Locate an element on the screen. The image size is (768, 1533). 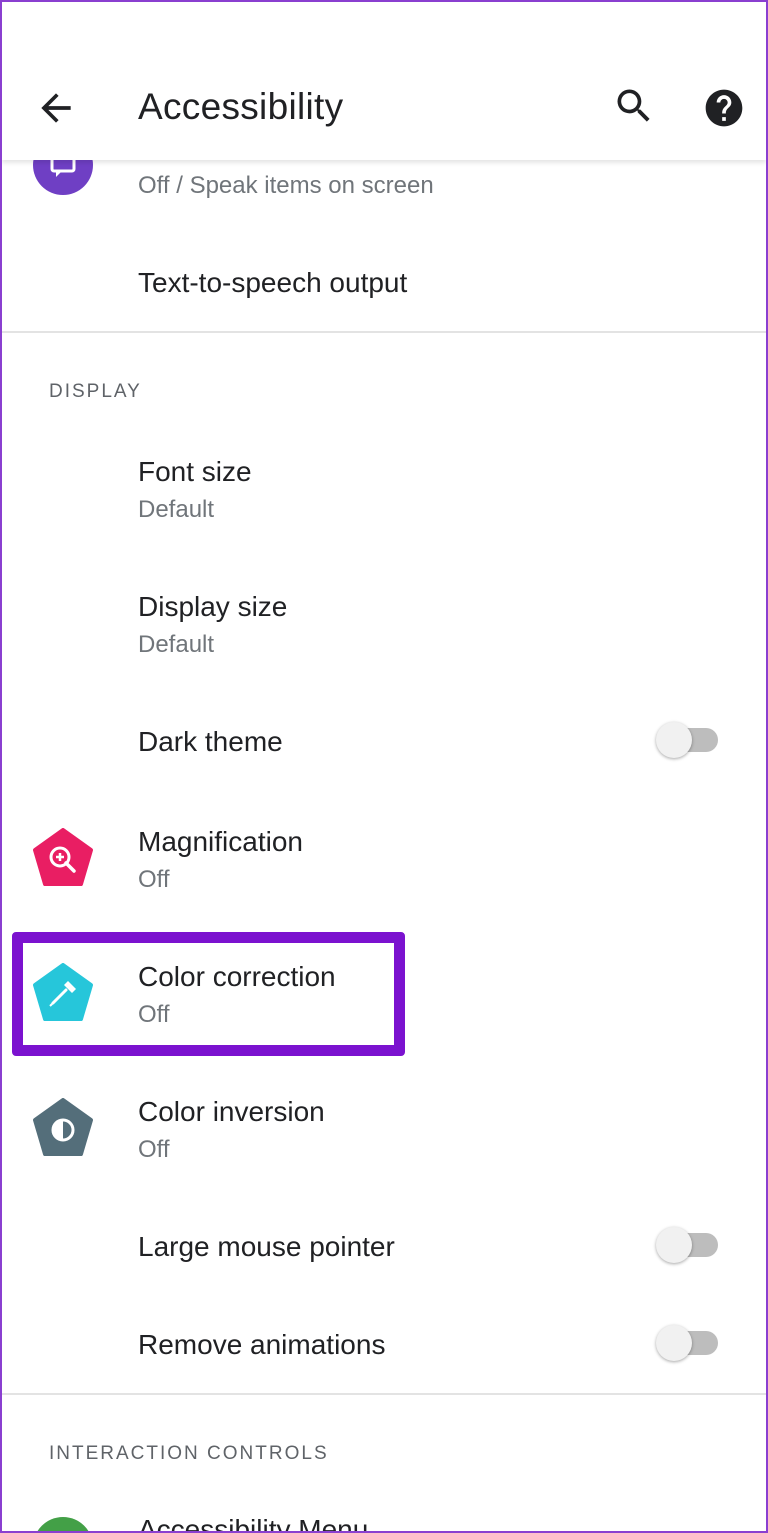
display-size-row: Display size Default is located at coordinates (384, 627).